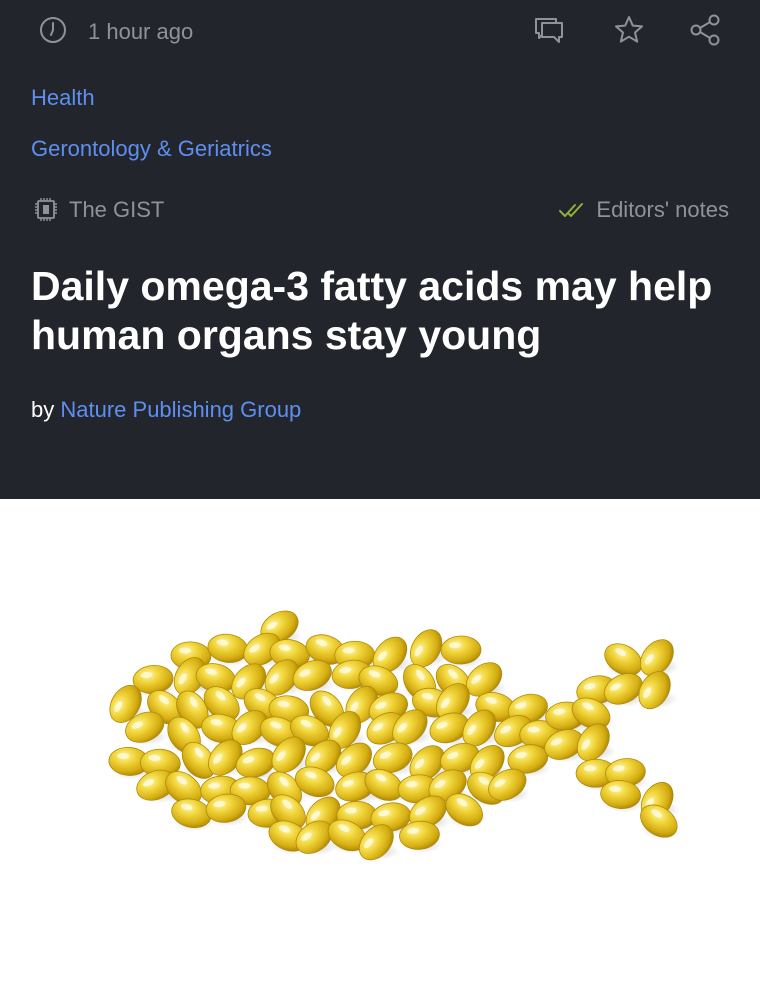 The height and width of the screenshot is (1007, 760). I want to click on star-icon, so click(629, 29).